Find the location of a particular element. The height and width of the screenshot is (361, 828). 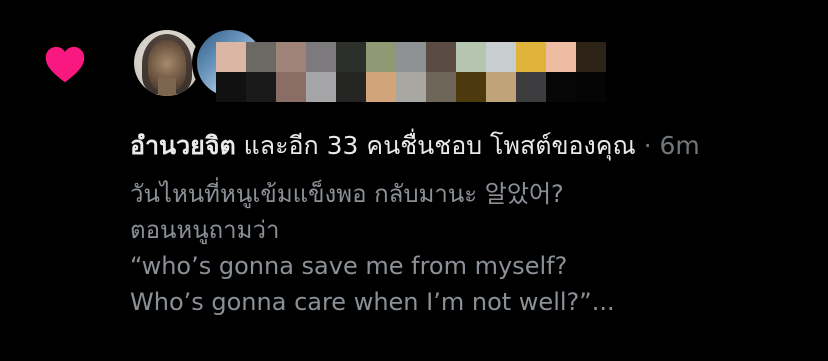

liker-name: อำนวยจิต is located at coordinates (183, 145).